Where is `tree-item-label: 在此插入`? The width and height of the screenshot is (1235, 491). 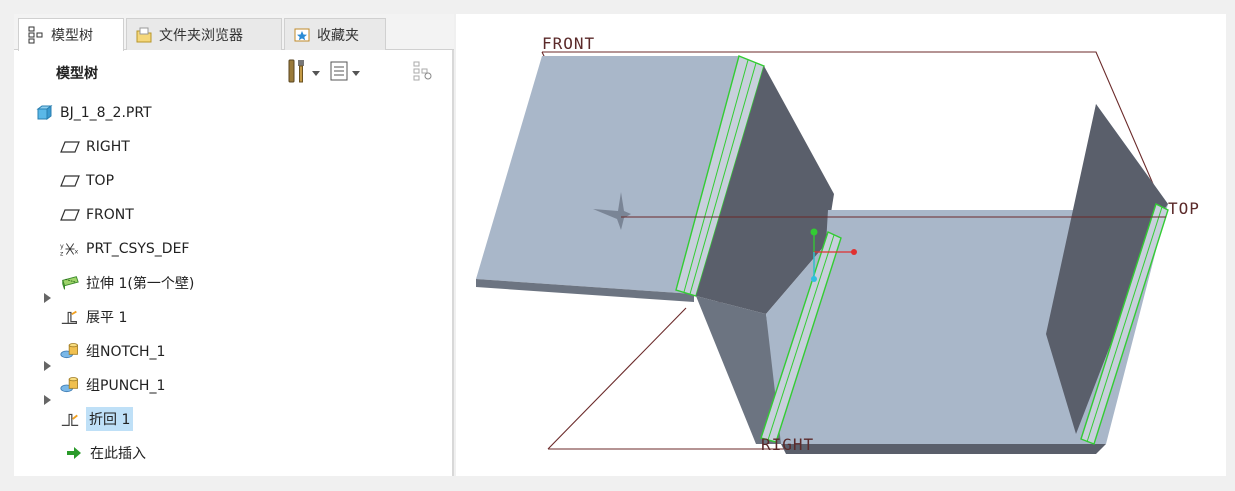
tree-item-label: 在此插入 is located at coordinates (118, 454).